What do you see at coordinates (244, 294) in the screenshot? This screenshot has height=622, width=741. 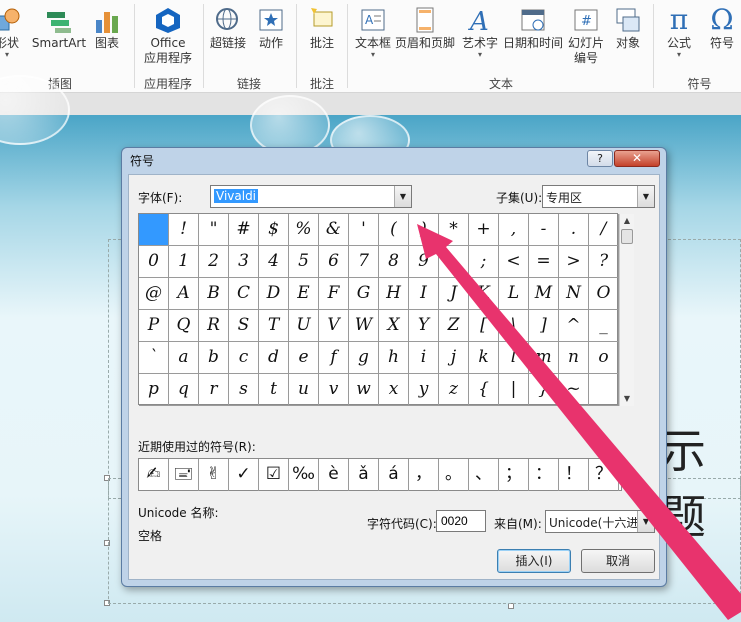 I see `symbol-cell: C` at bounding box center [244, 294].